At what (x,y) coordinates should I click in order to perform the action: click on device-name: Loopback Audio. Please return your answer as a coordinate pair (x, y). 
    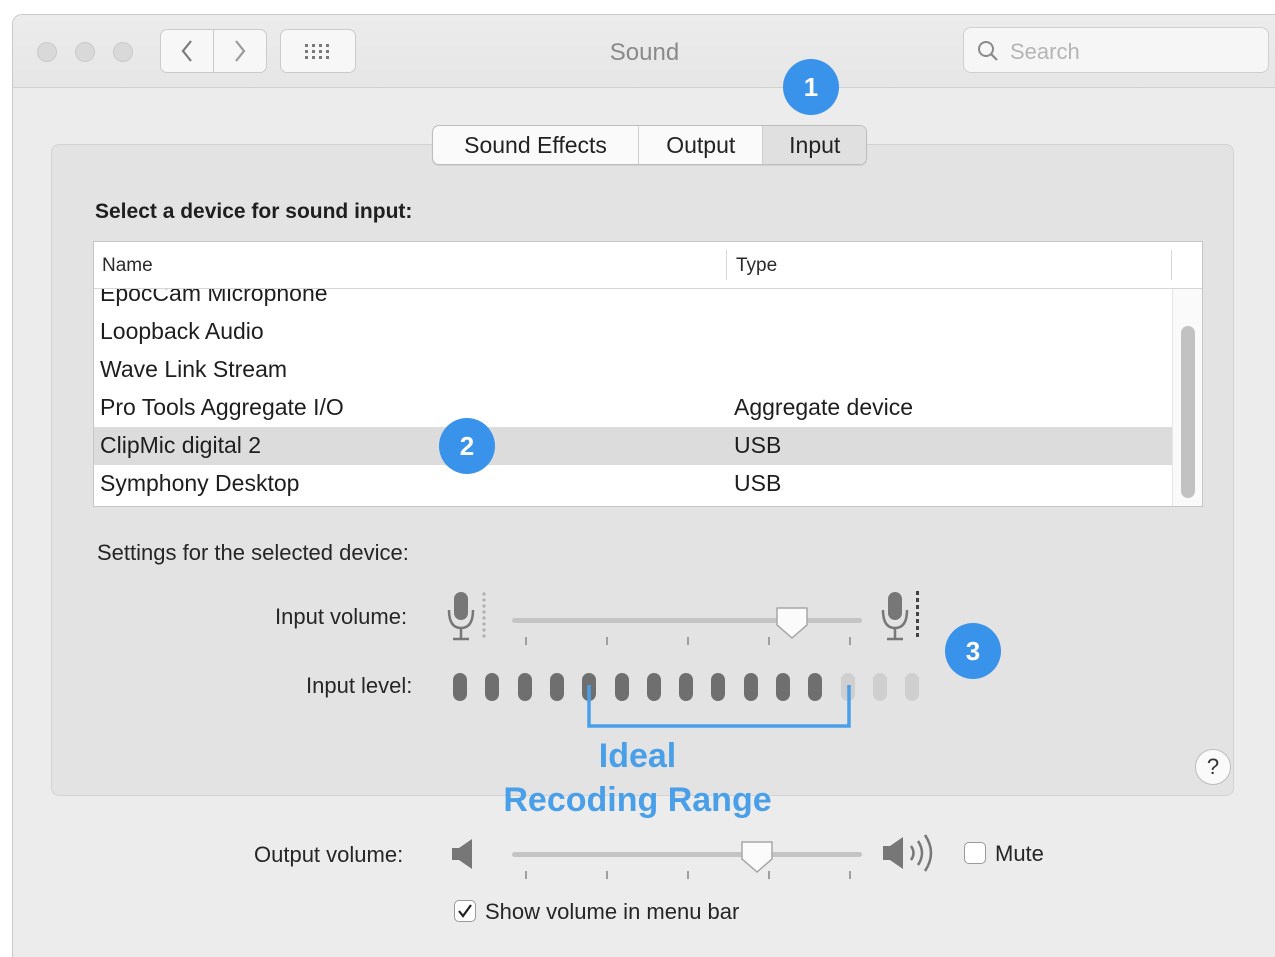
    Looking at the image, I should click on (182, 331).